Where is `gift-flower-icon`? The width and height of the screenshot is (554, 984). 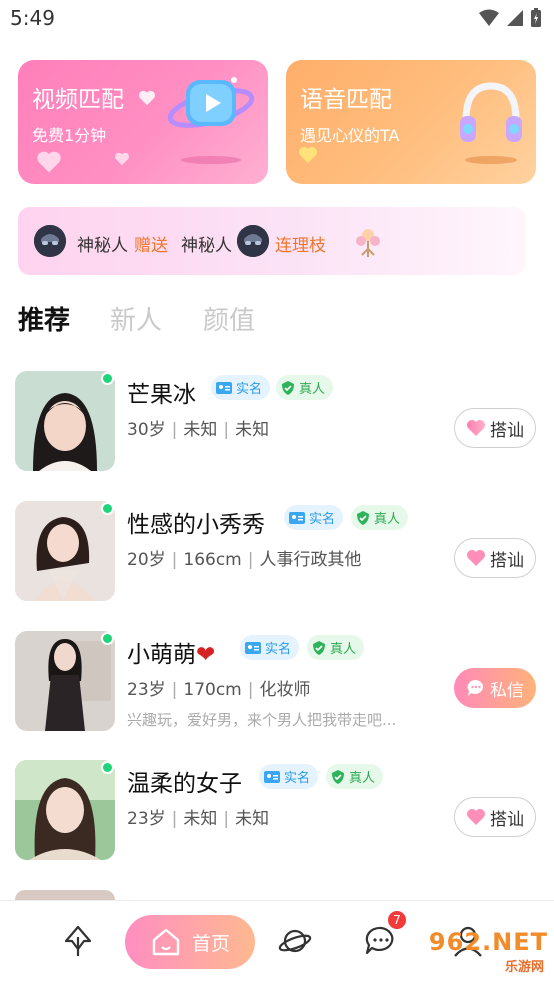
gift-flower-icon is located at coordinates (368, 243).